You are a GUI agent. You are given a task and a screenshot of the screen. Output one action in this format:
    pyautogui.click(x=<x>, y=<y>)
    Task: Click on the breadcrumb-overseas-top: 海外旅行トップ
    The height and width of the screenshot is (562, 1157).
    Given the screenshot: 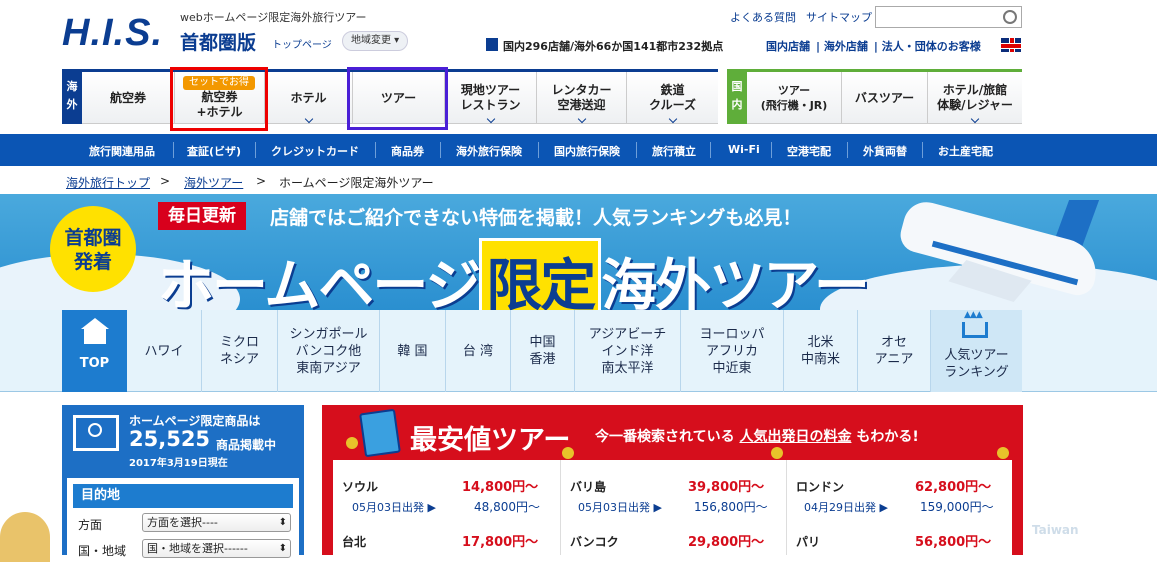 What is the action you would take?
    pyautogui.click(x=108, y=182)
    